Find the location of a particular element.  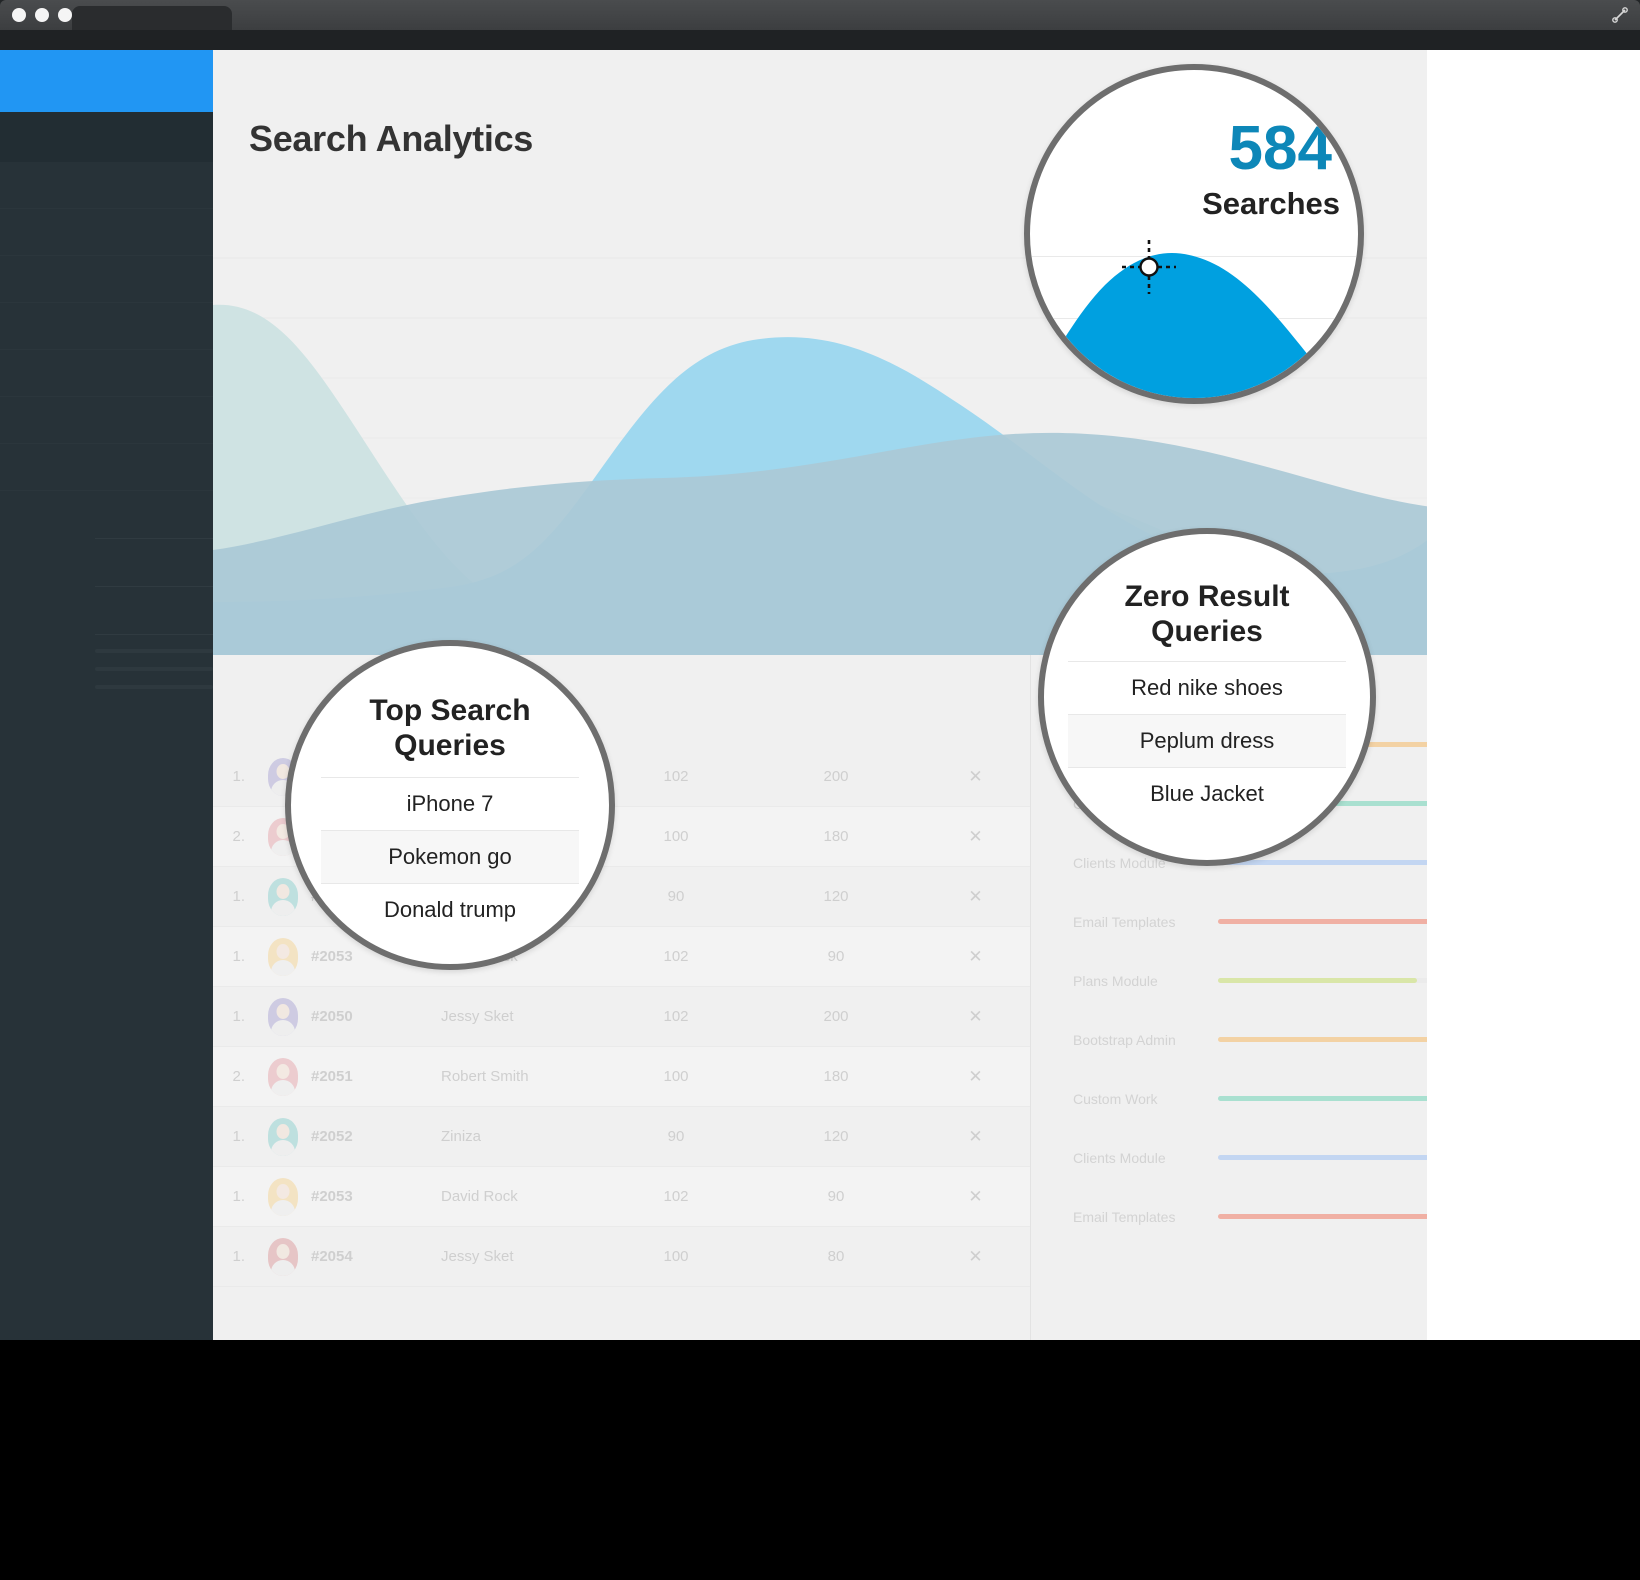

zero-result-queries-title: Zero Result Queries is located at coordinates (1207, 614).